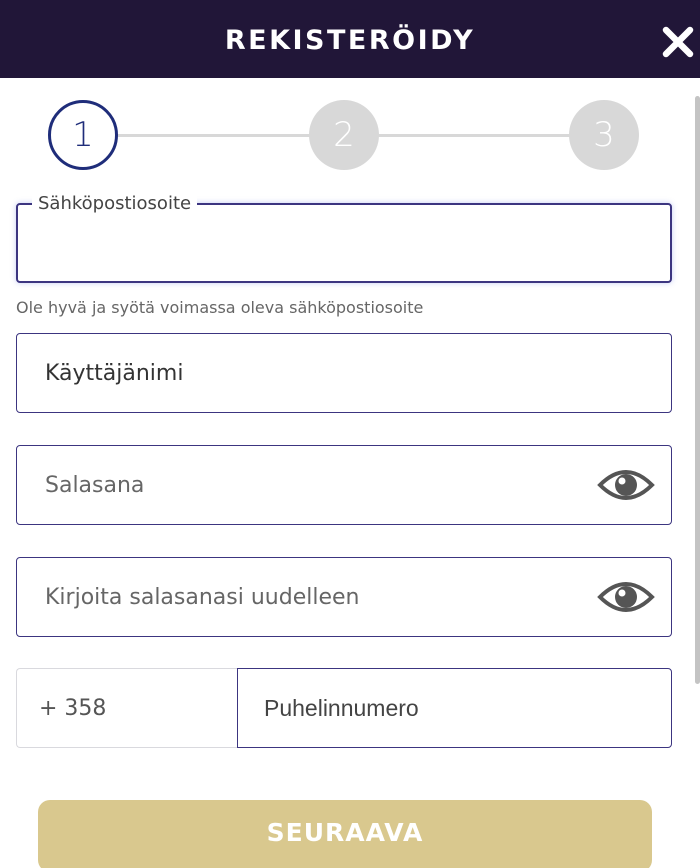 The height and width of the screenshot is (868, 700). I want to click on step-2-indicator: 2, so click(344, 135).